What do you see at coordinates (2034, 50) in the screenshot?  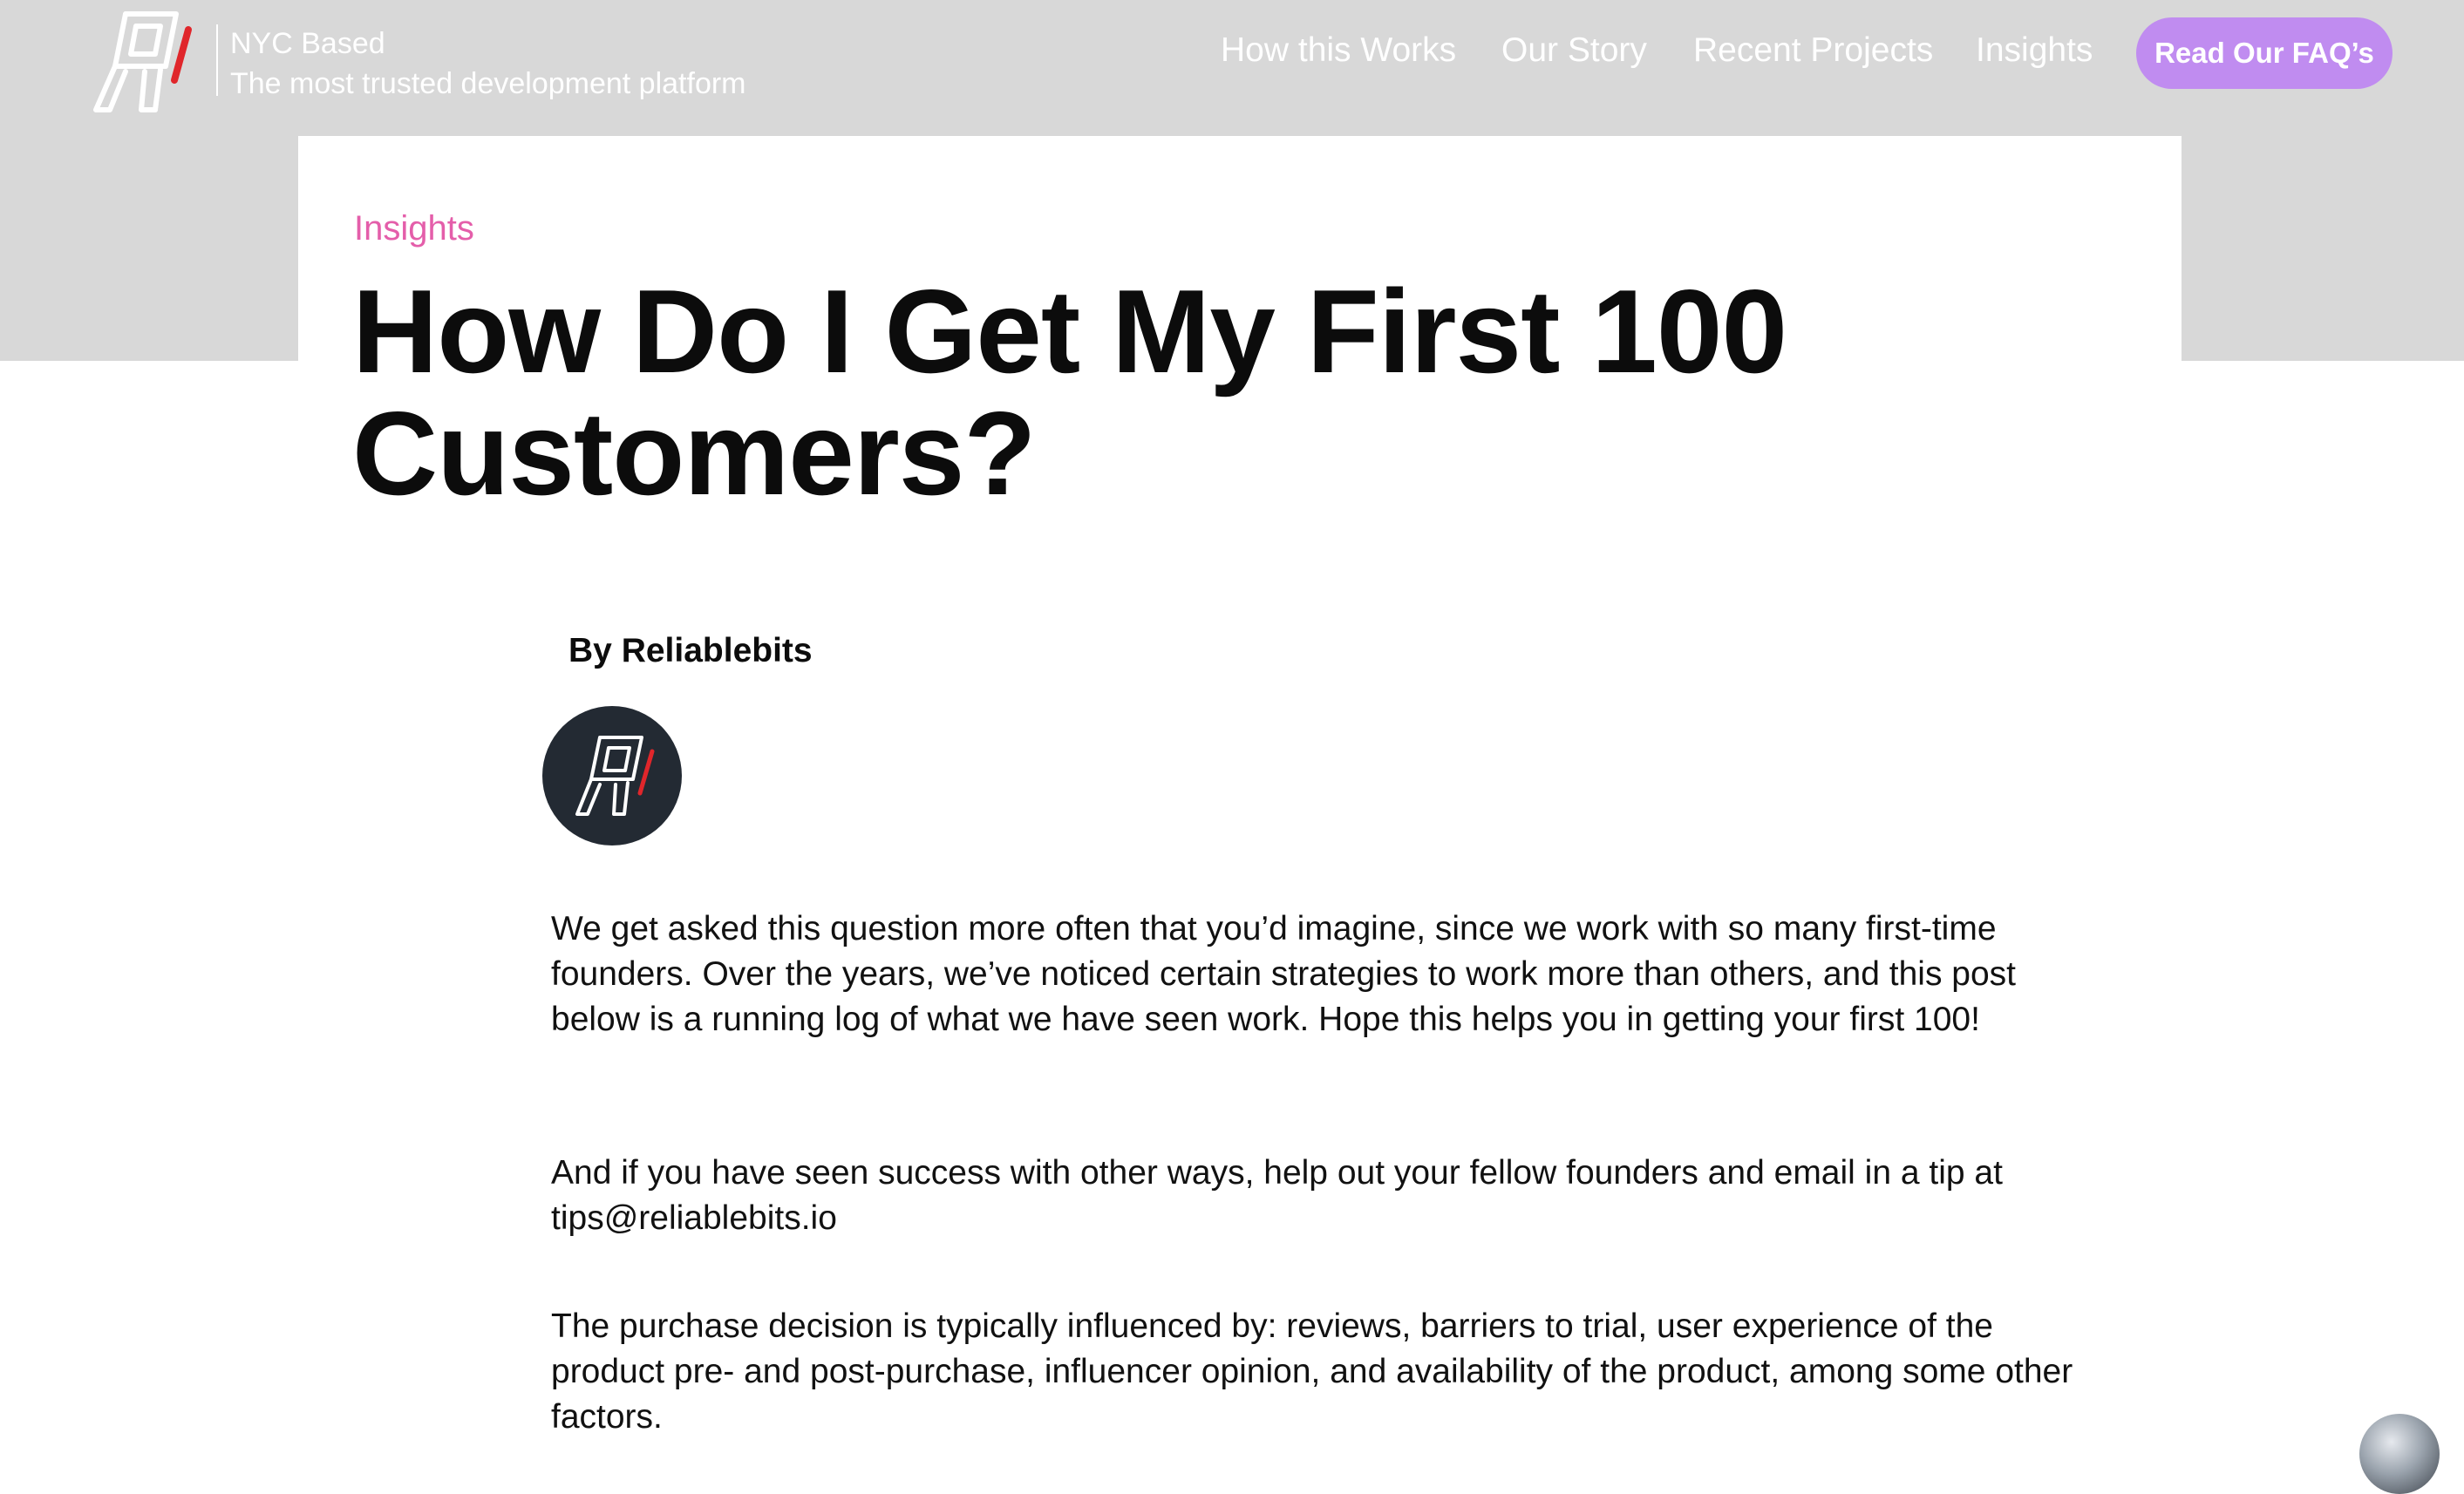 I see `nav-insights: Insights` at bounding box center [2034, 50].